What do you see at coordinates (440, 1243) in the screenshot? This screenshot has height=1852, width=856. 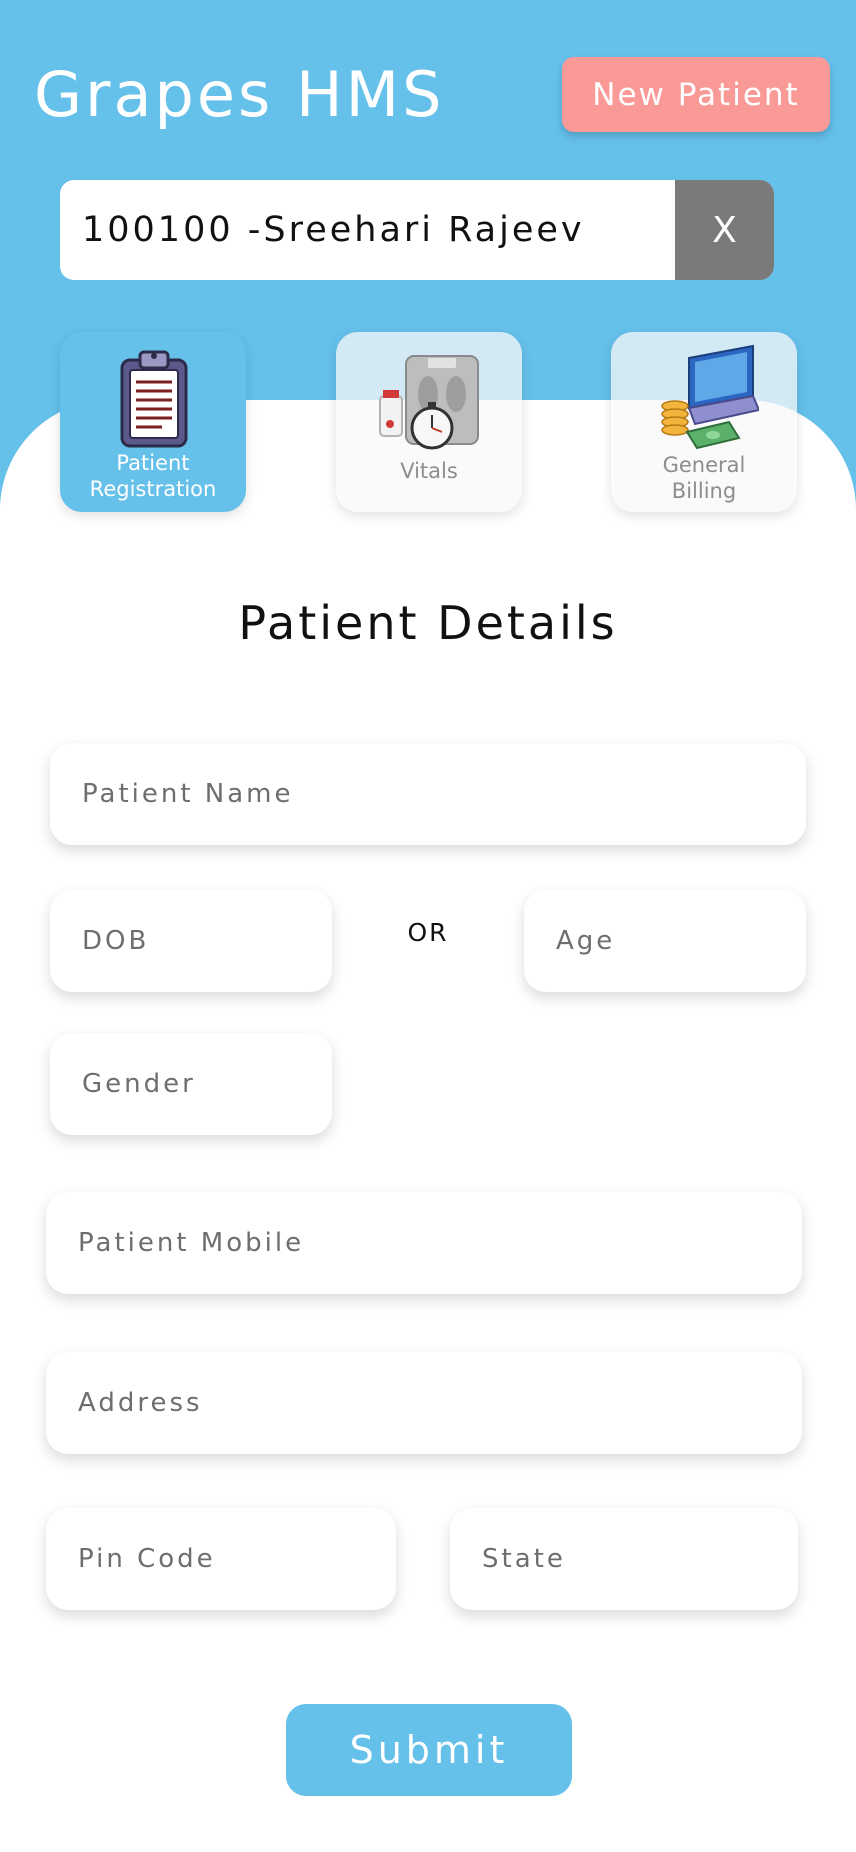 I see `patient-mobile-input` at bounding box center [440, 1243].